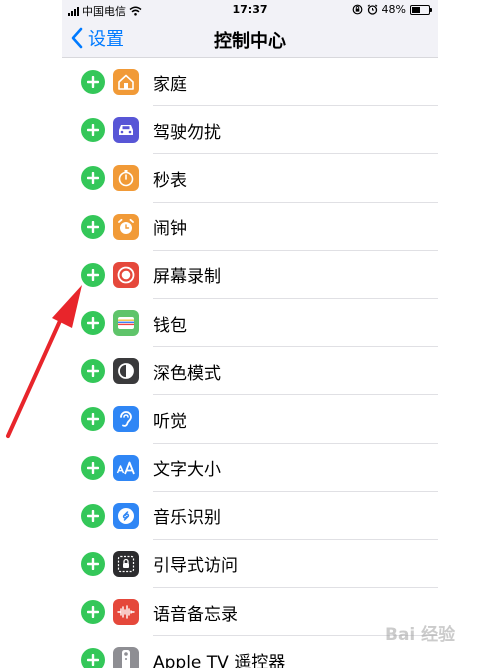  Describe the element at coordinates (126, 226) in the screenshot. I see `alarm-clock-icon` at that location.